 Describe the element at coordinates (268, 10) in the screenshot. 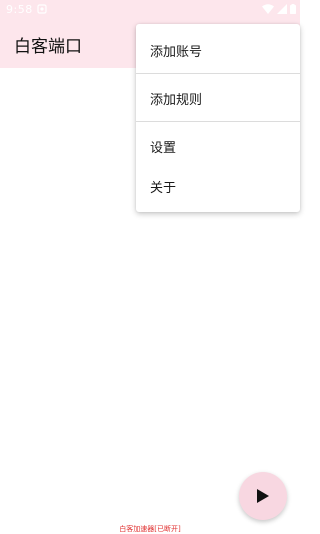

I see `wifi-icon` at that location.